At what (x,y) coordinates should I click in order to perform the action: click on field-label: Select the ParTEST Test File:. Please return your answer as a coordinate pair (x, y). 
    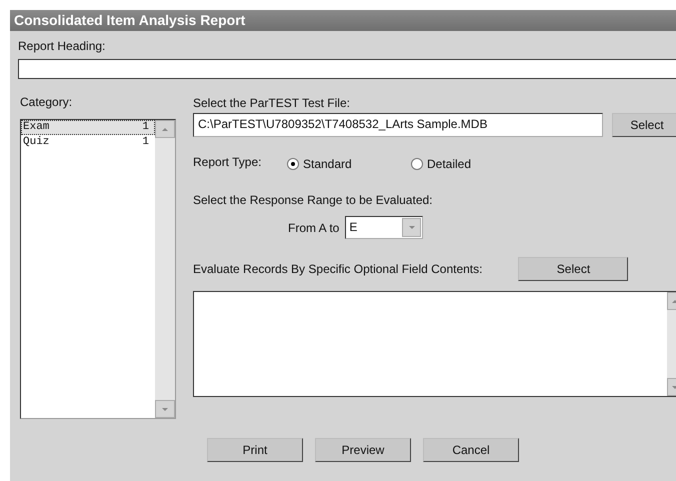
    Looking at the image, I should click on (272, 103).